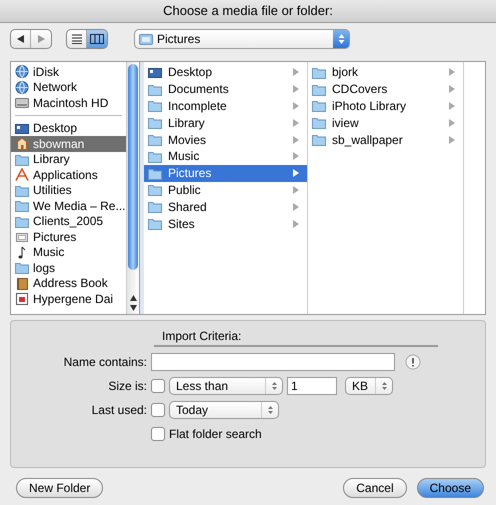  What do you see at coordinates (22, 103) in the screenshot?
I see `hard-drive-icon` at bounding box center [22, 103].